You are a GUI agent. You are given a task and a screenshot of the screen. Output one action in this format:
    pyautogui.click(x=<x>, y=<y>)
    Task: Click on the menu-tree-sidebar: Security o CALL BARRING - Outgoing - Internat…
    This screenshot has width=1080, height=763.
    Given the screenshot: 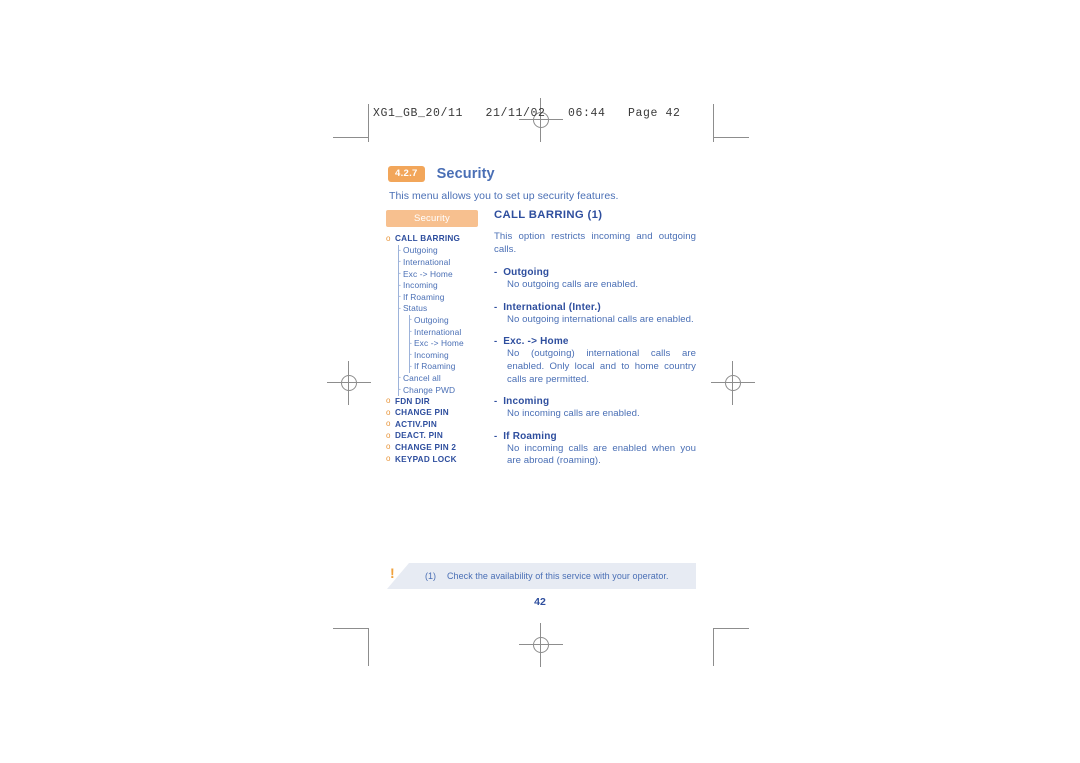 What is the action you would take?
    pyautogui.click(x=438, y=337)
    